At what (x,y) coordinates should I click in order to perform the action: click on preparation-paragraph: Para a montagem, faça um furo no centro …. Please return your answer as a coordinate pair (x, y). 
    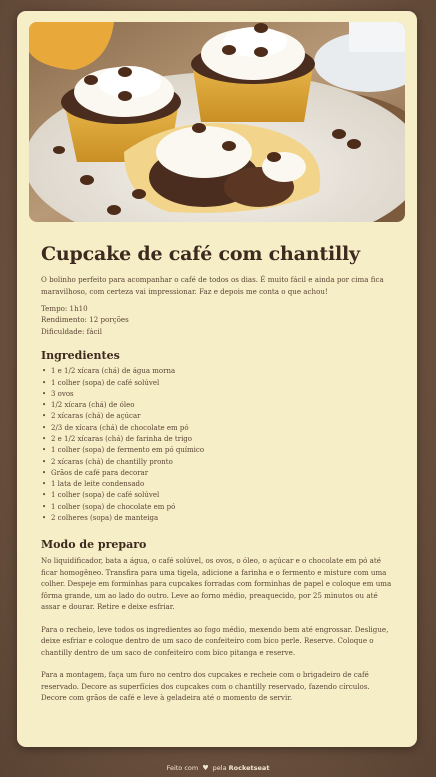
    Looking at the image, I should click on (205, 686).